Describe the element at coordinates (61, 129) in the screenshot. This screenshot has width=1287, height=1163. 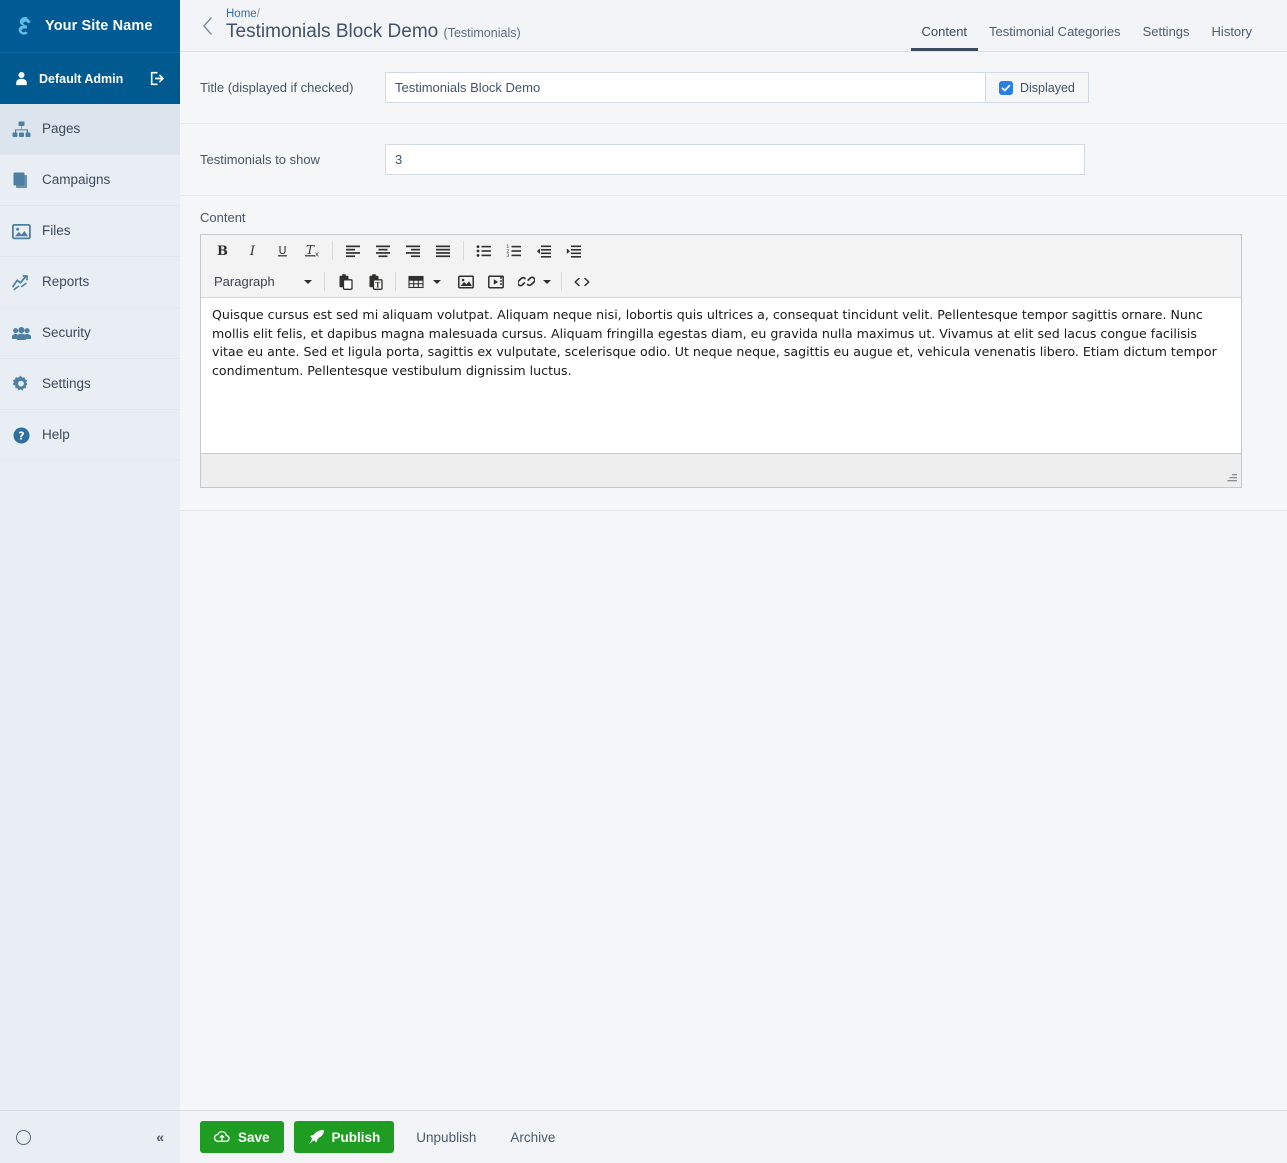
I see `sidebar-item-label: Pages` at that location.